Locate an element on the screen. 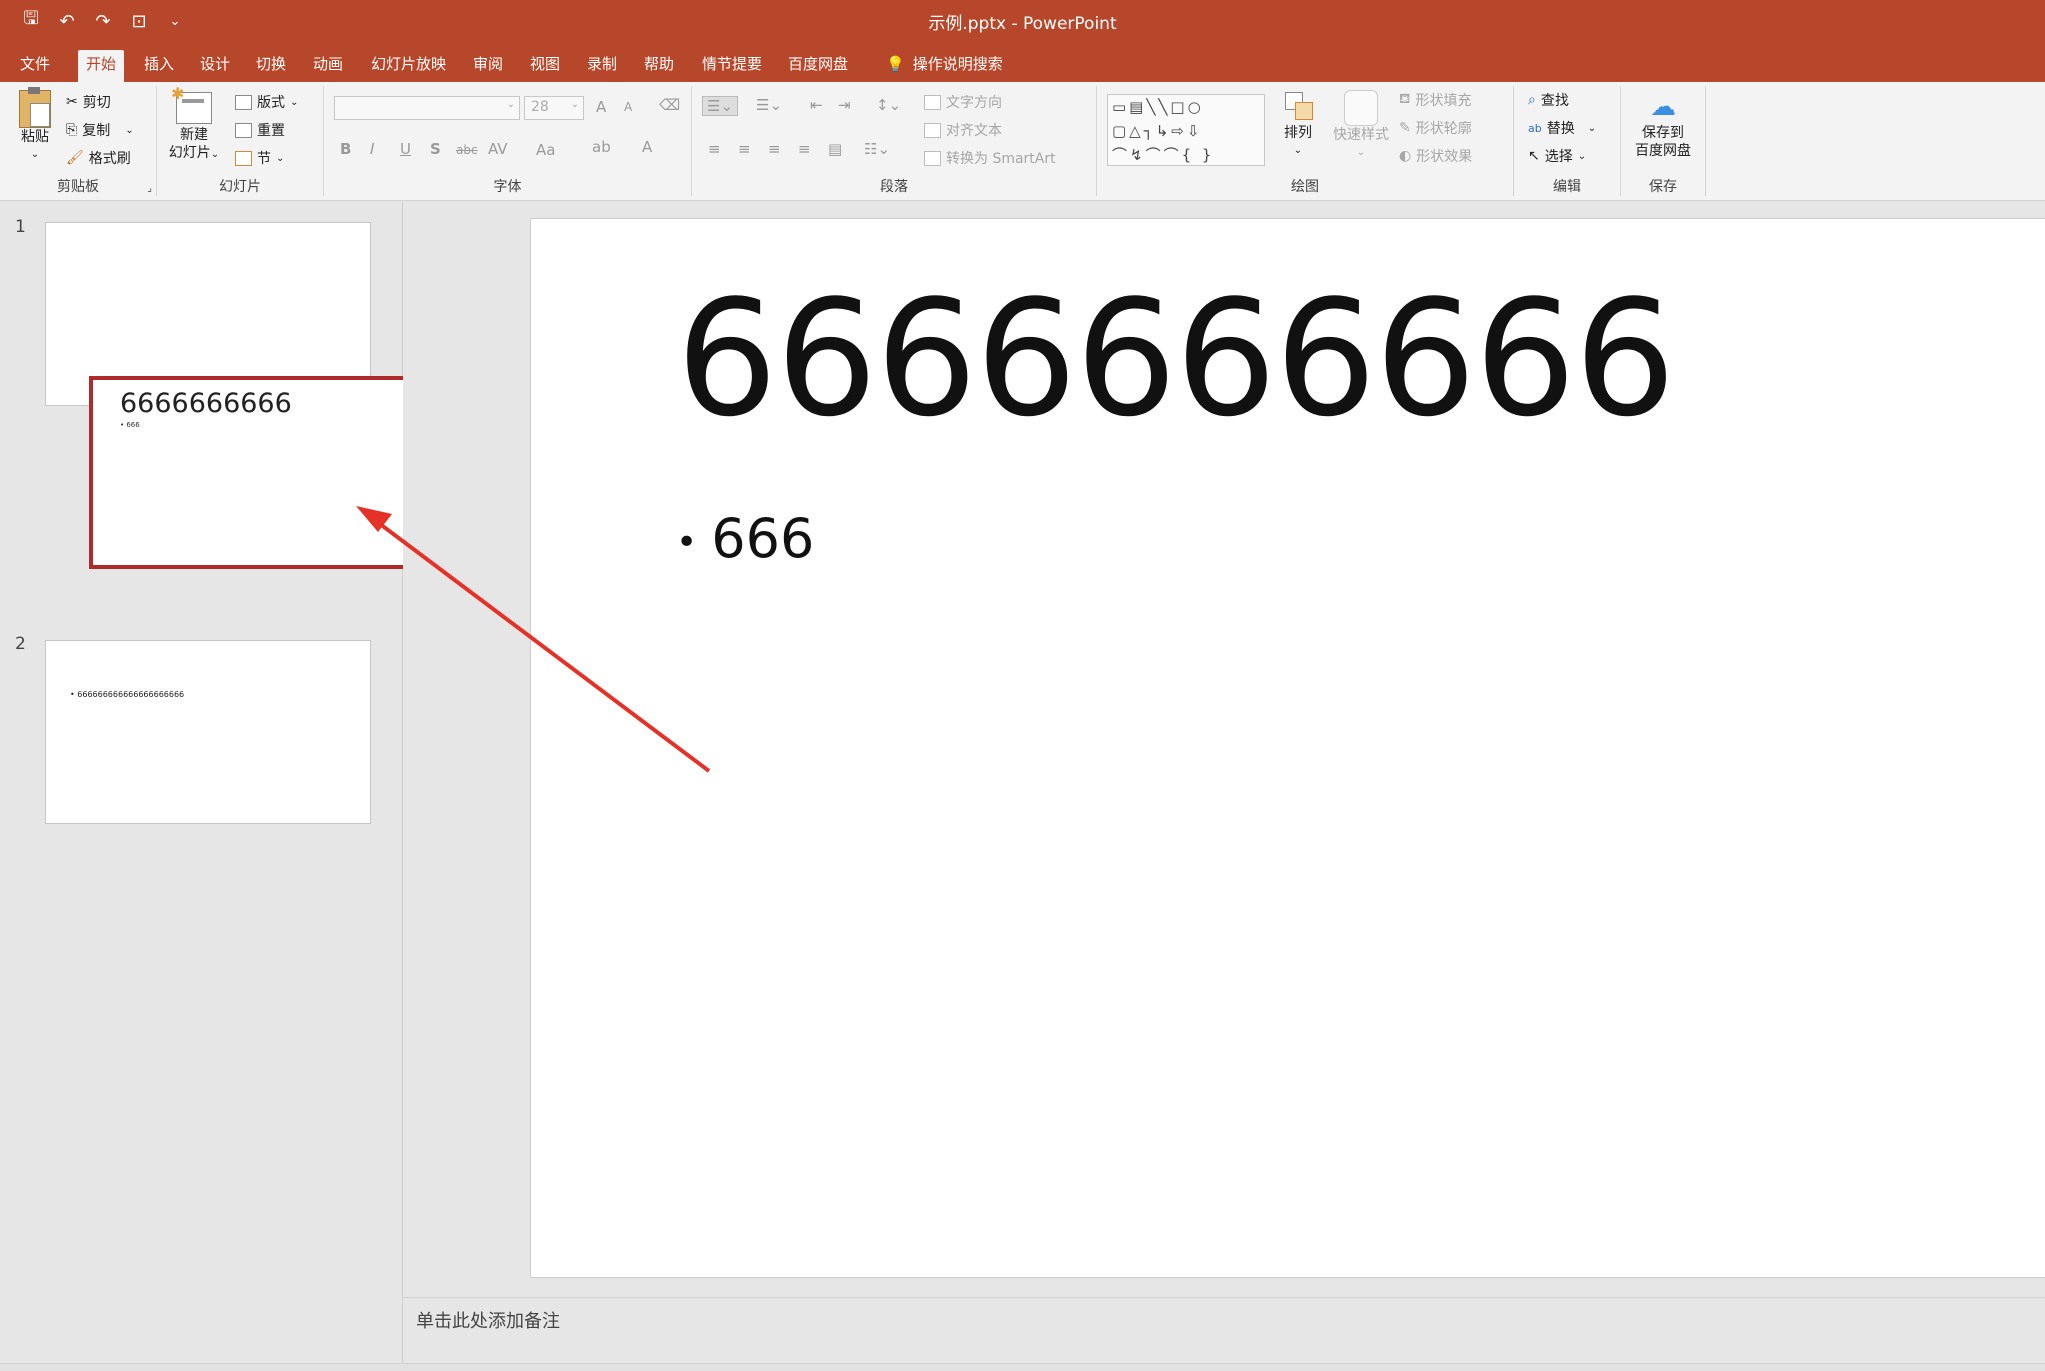 This screenshot has height=1371, width=2045. notes-pane: 单击此处添加备注 is located at coordinates (1224, 1330).